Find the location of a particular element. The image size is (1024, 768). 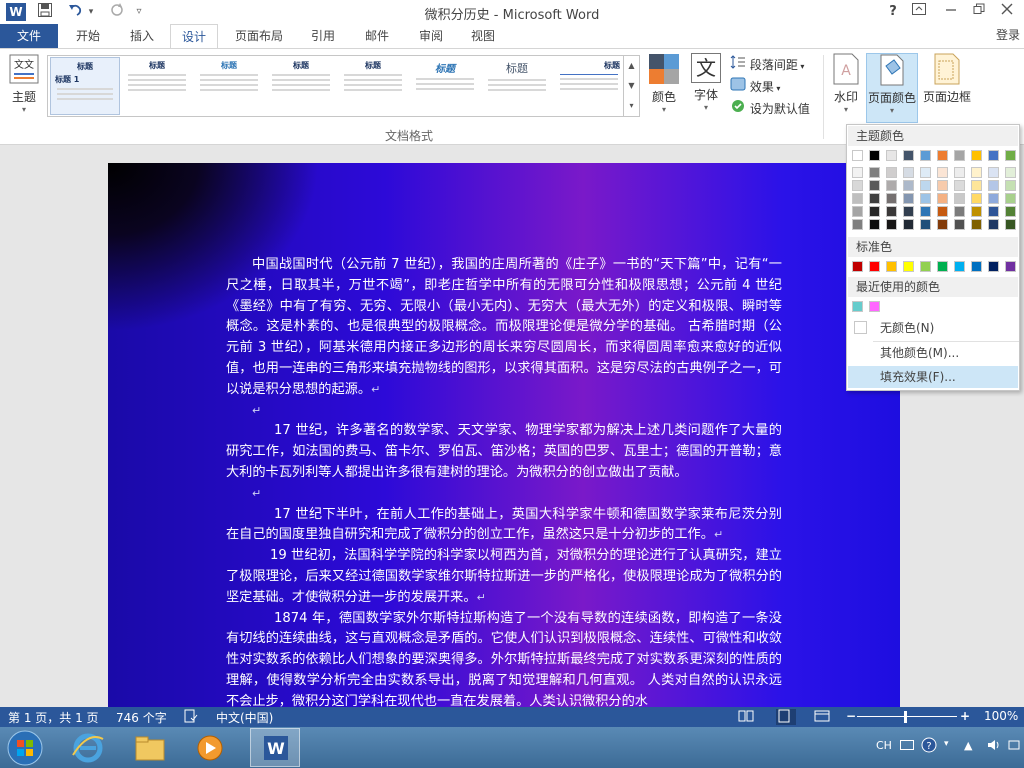

save-icon is located at coordinates (45, 12).